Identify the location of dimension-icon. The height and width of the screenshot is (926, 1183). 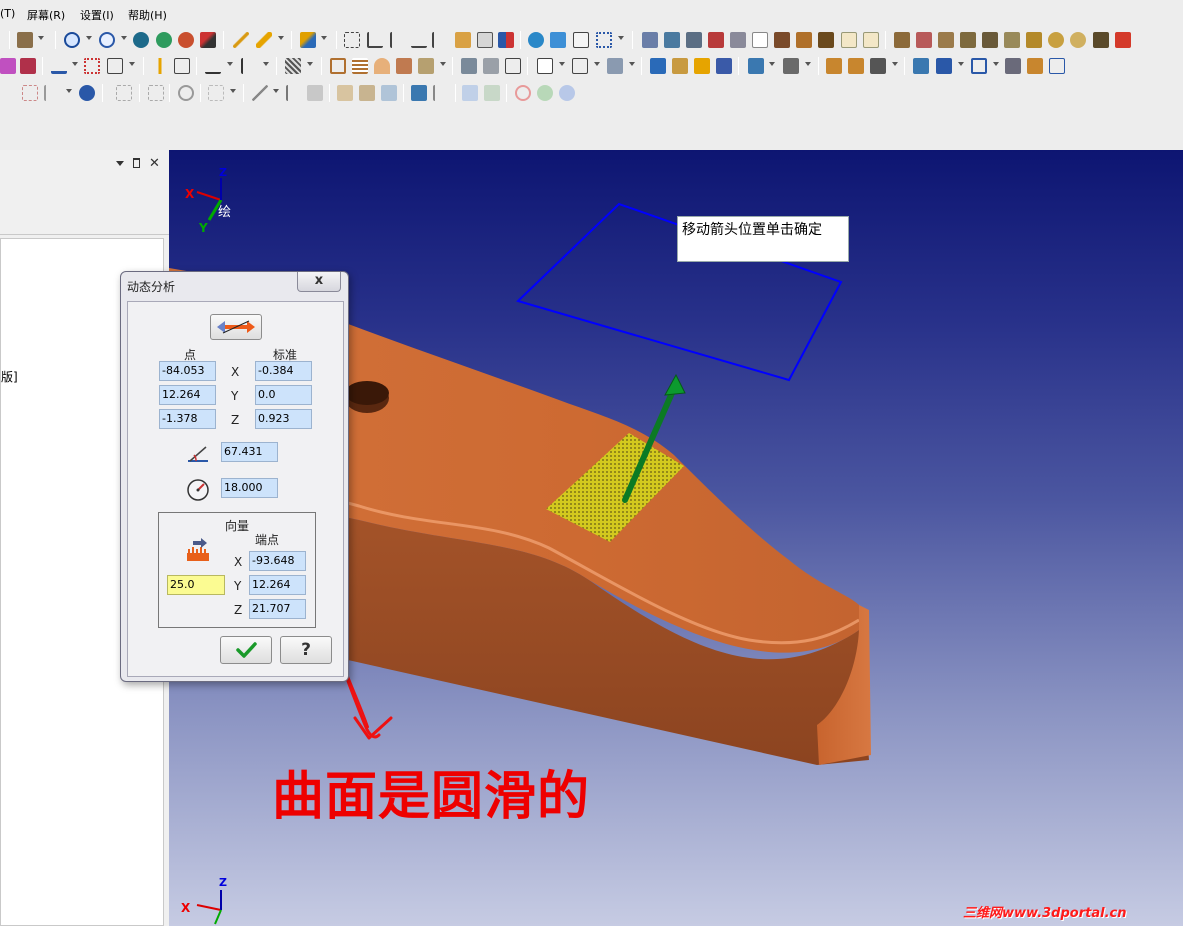
(375, 40).